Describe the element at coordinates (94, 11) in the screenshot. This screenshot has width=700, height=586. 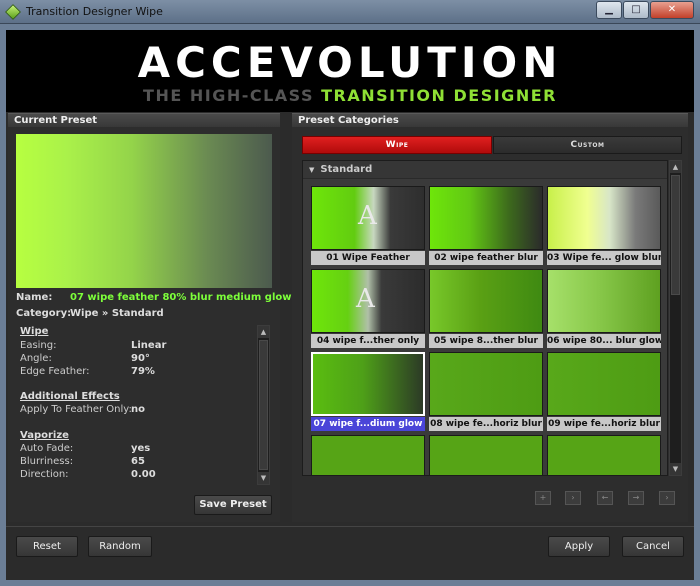
I see `window-title: Transition Designer Wipe` at that location.